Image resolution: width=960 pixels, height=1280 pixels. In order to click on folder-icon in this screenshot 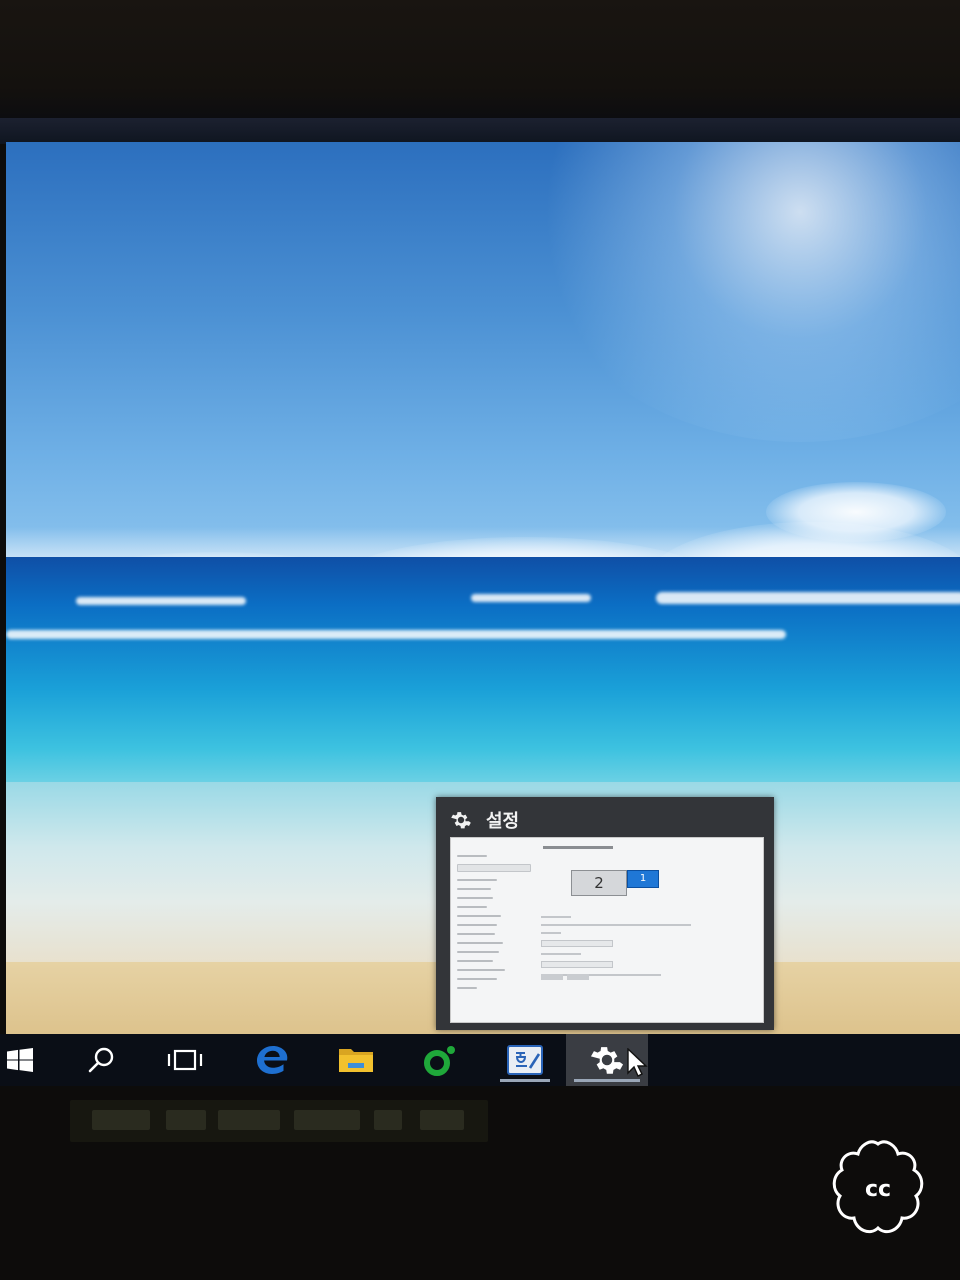, I will do `click(356, 1060)`.